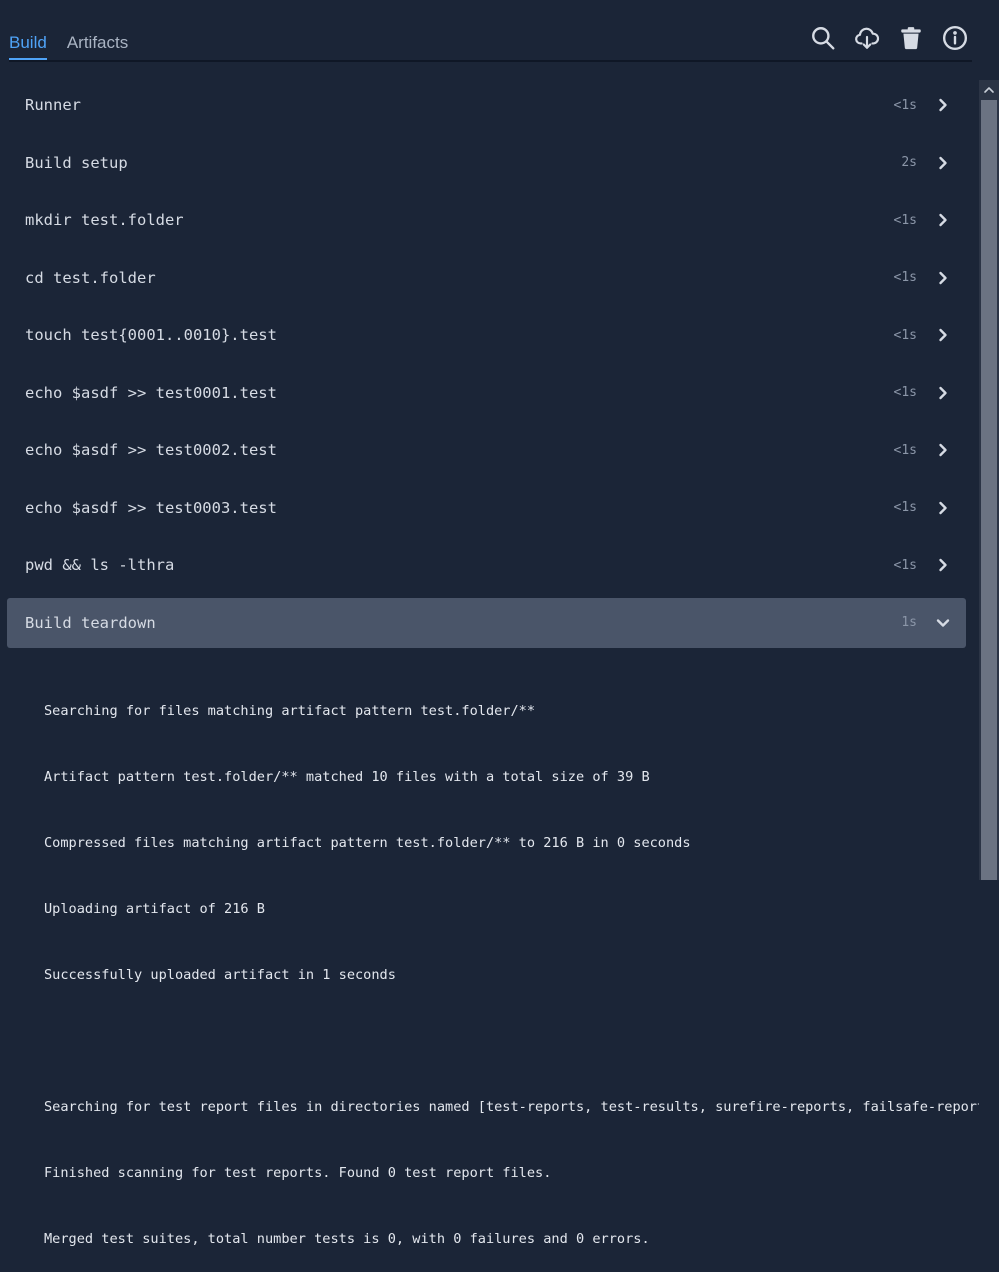 This screenshot has height=1272, width=999. What do you see at coordinates (943, 623) in the screenshot?
I see `chevron-down-icon` at bounding box center [943, 623].